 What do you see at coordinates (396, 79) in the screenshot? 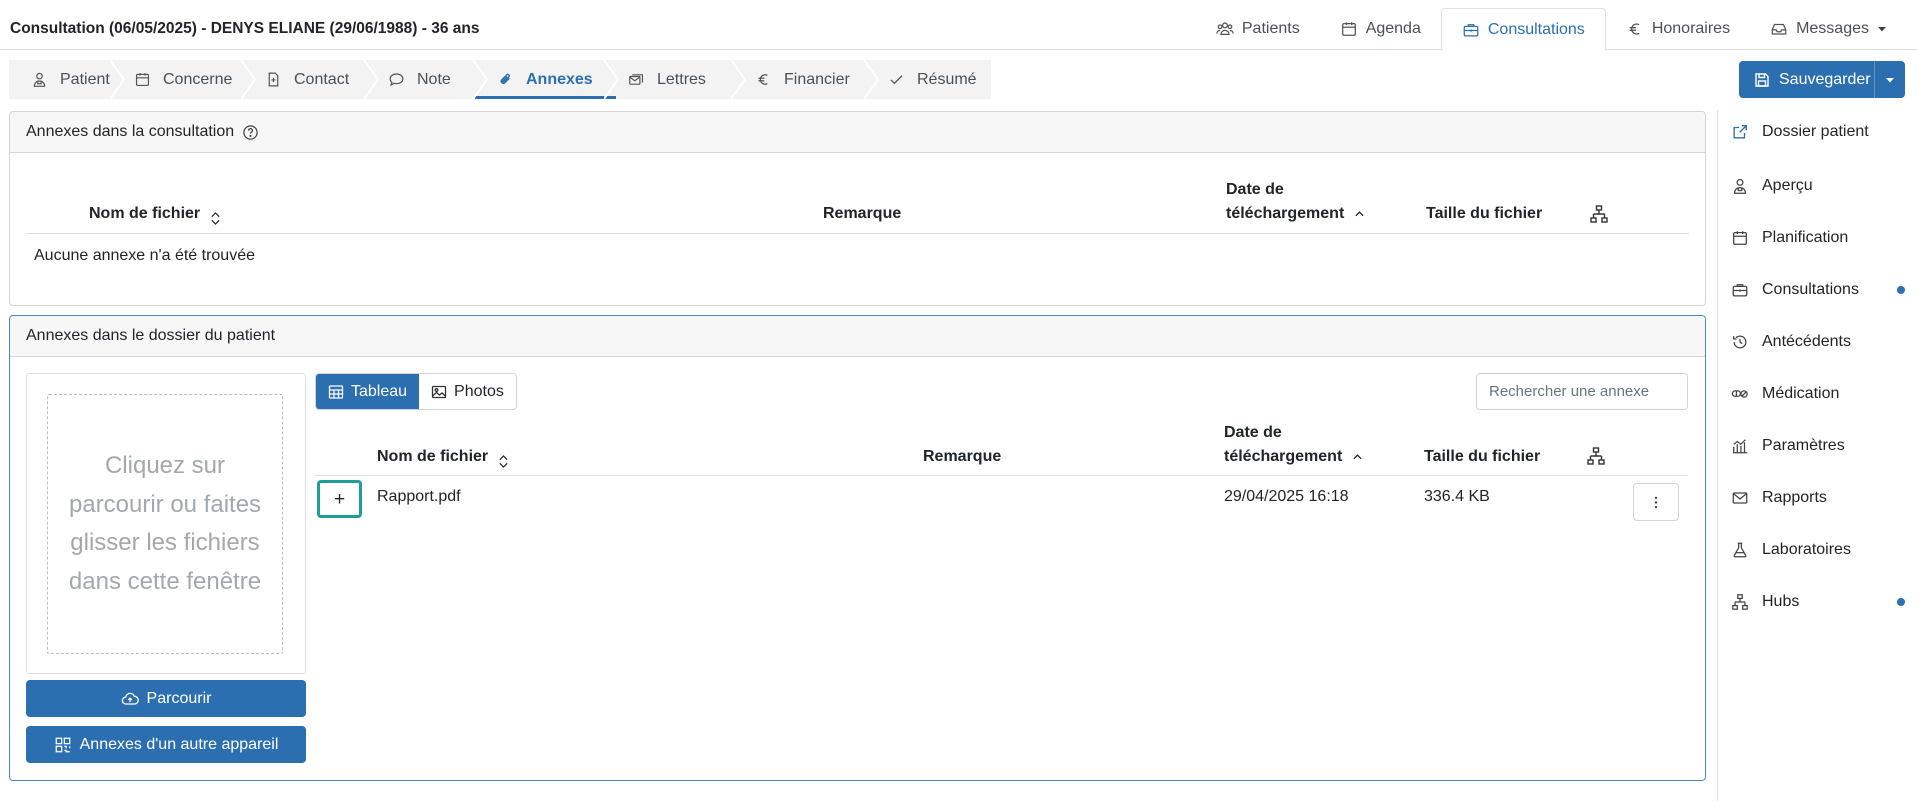
I see `speech-bubble-icon` at bounding box center [396, 79].